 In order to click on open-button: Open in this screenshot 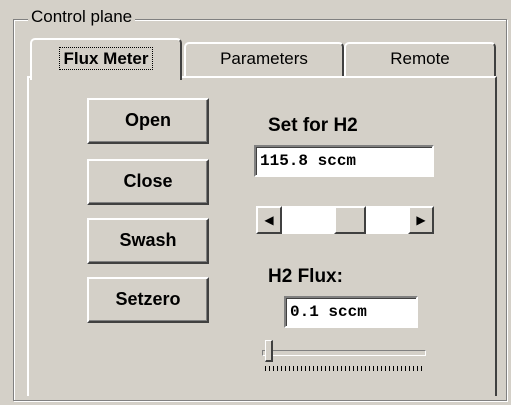, I will do `click(148, 121)`.